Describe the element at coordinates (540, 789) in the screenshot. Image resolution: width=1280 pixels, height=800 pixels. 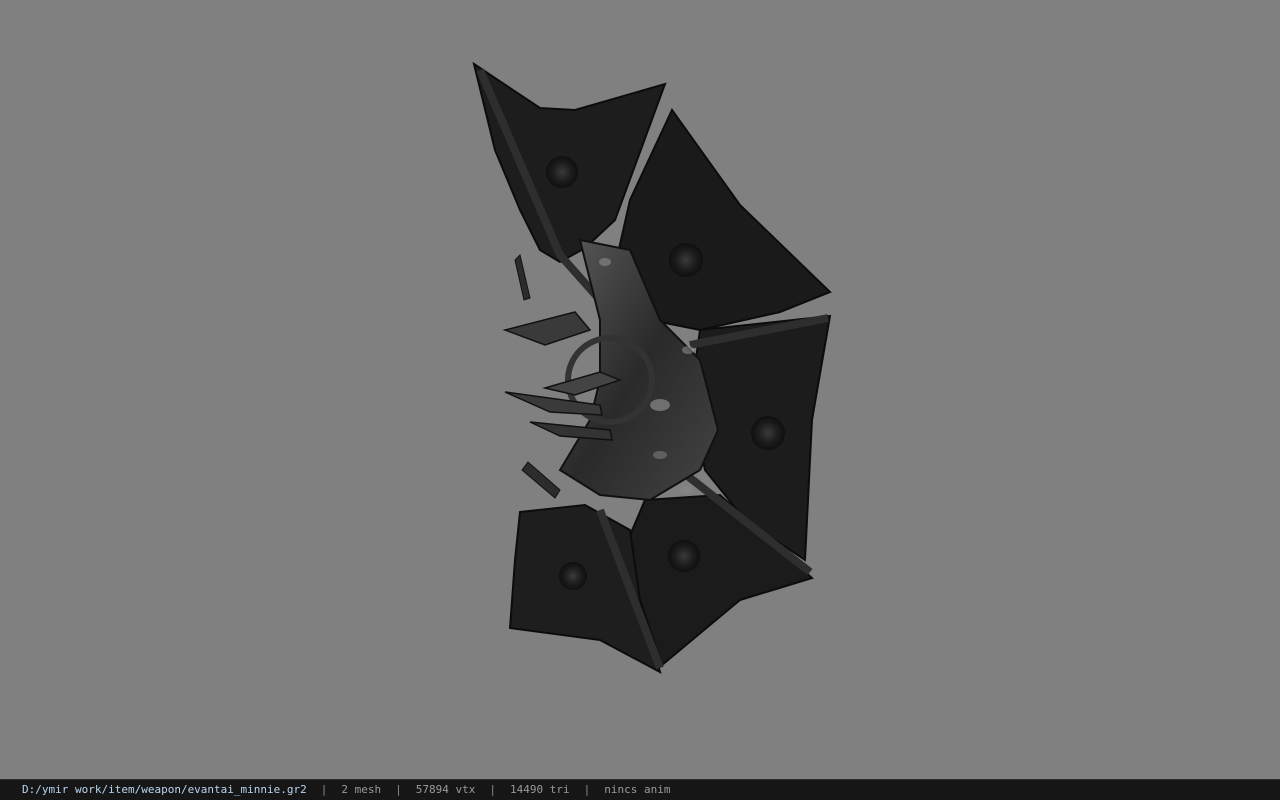
I see `triangle-count: 14490 tri` at that location.